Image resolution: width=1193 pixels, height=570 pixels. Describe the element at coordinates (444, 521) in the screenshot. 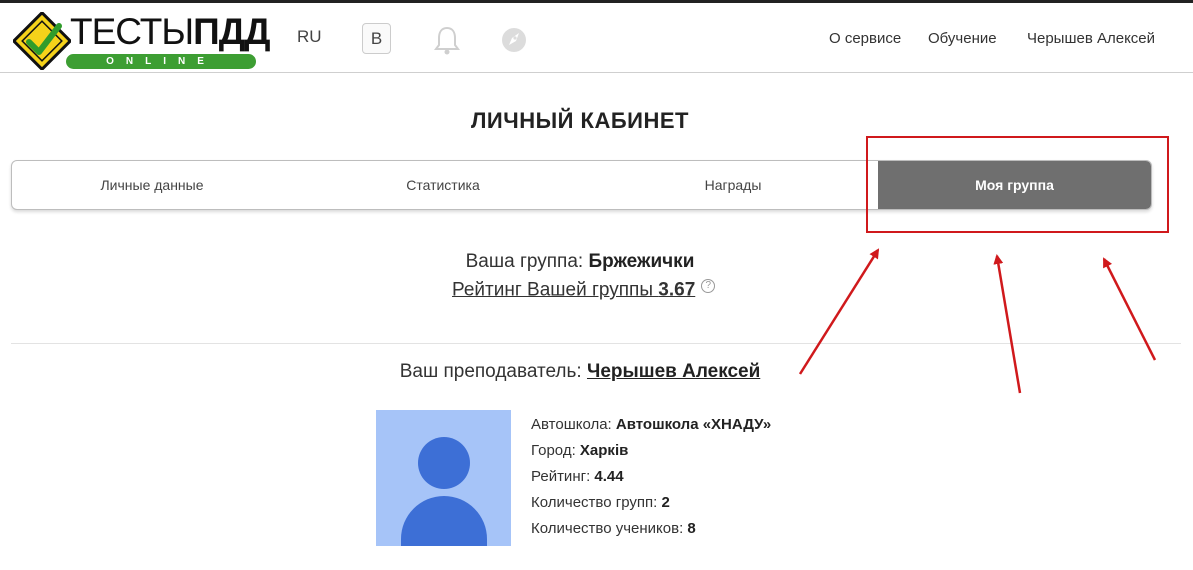

I see `avatar-body` at that location.